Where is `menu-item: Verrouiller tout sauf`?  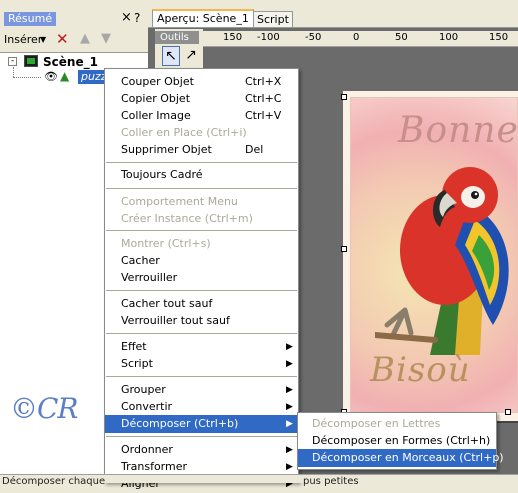
menu-item: Verrouiller tout sauf is located at coordinates (201, 321).